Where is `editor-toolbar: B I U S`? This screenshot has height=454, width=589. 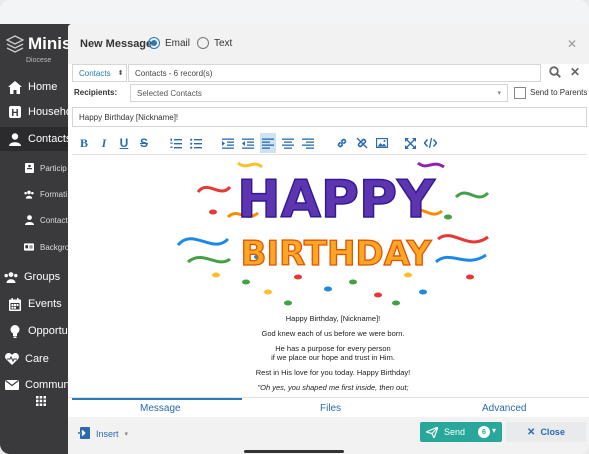 editor-toolbar: B I U S is located at coordinates (329, 144).